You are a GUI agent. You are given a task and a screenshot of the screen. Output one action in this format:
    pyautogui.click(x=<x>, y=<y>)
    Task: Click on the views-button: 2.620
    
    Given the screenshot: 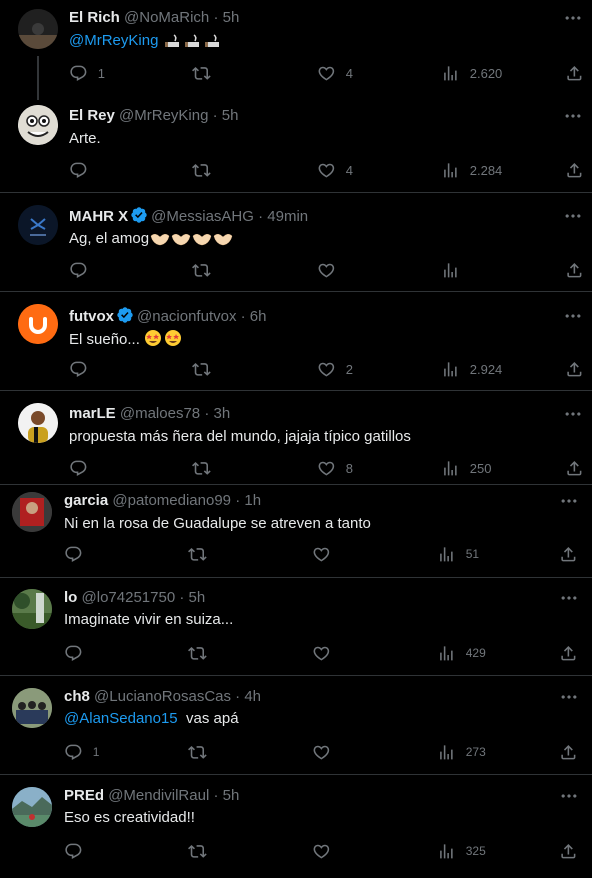 What is the action you would take?
    pyautogui.click(x=471, y=73)
    